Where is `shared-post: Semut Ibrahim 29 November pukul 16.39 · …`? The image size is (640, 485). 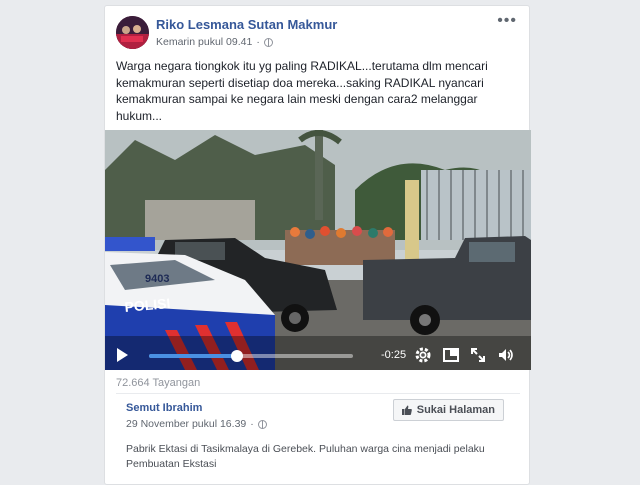 shared-post: Semut Ibrahim 29 November pukul 16.39 · … is located at coordinates (318, 437).